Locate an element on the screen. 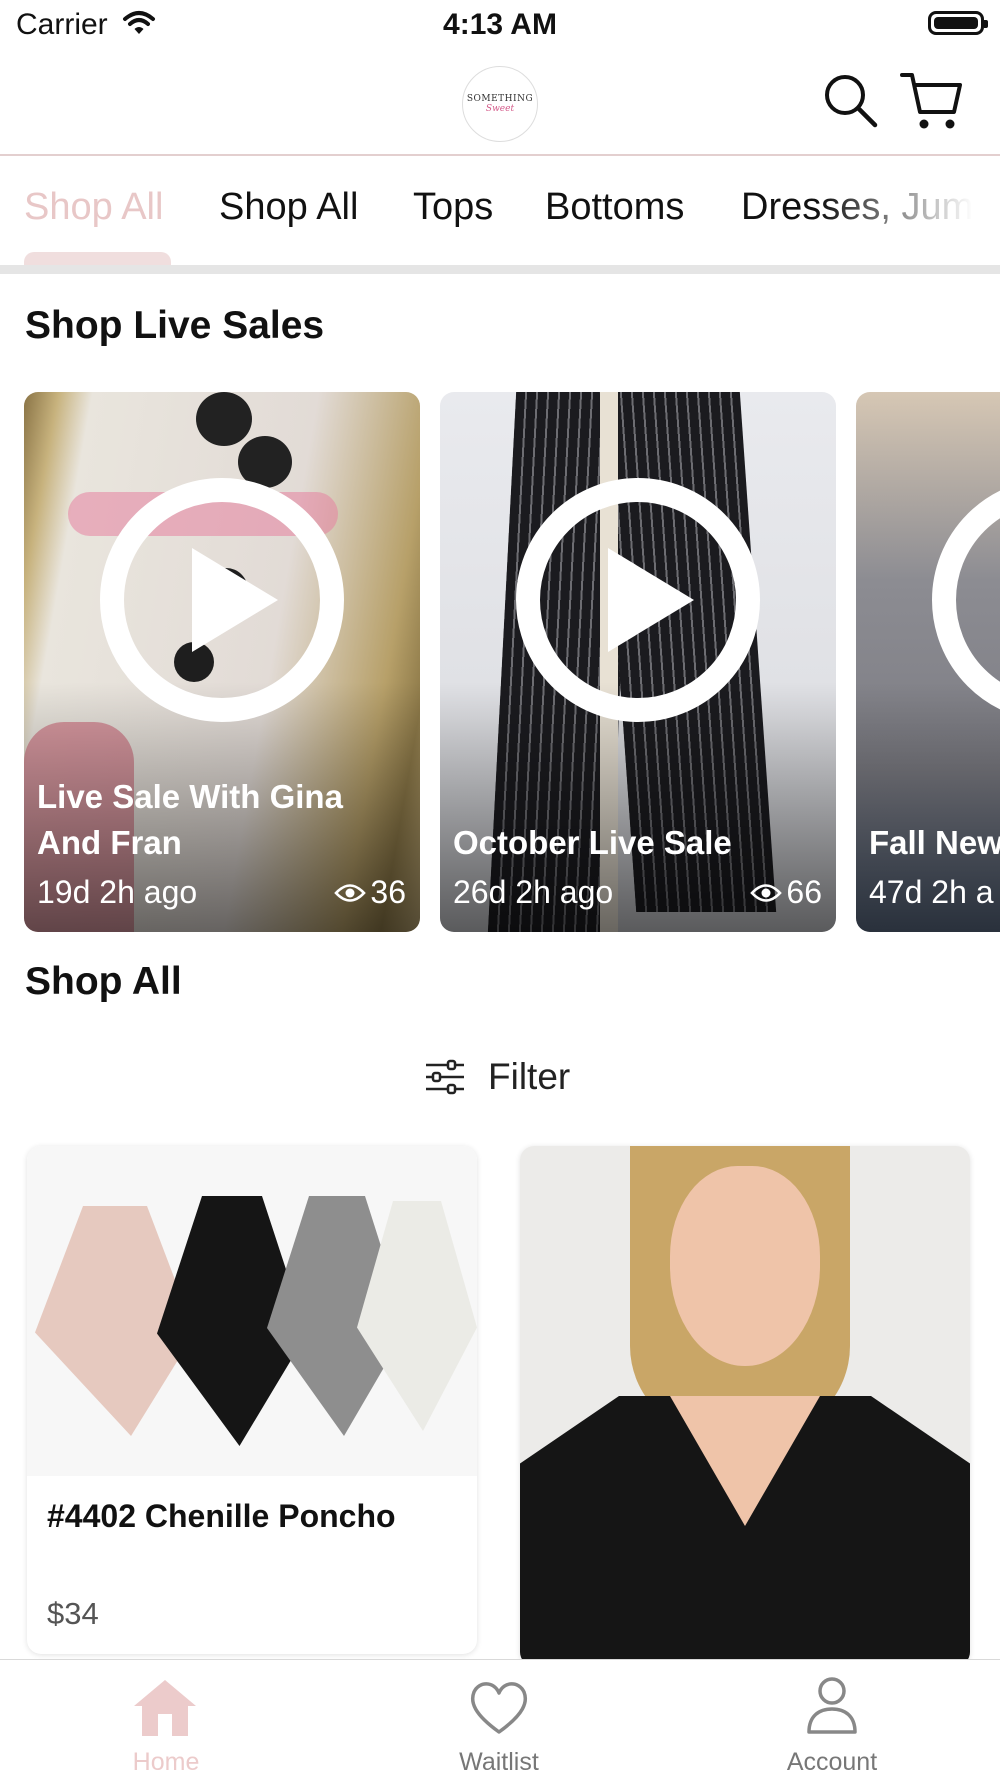 This screenshot has height=1779, width=1000. brand-logo: SOMETHING Sweet is located at coordinates (500, 104).